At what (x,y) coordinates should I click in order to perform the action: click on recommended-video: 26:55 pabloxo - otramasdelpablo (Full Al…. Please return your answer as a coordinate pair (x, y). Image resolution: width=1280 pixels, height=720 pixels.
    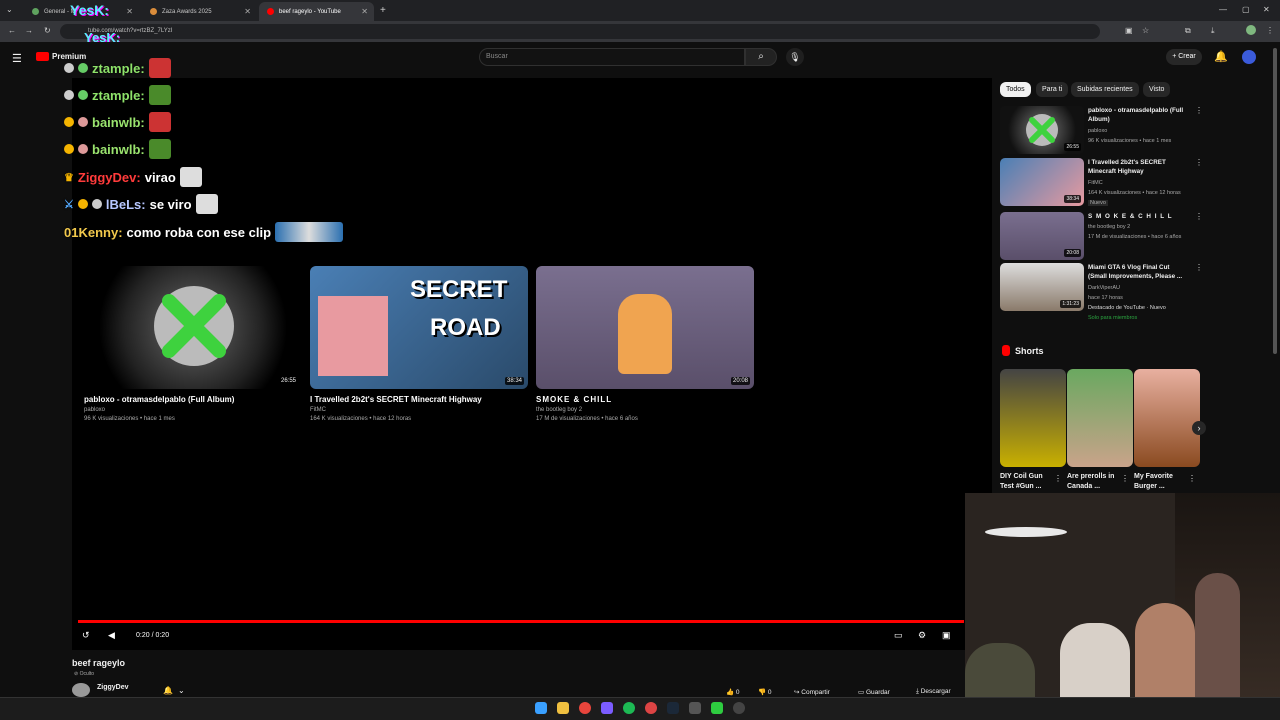
    Looking at the image, I should click on (1101, 130).